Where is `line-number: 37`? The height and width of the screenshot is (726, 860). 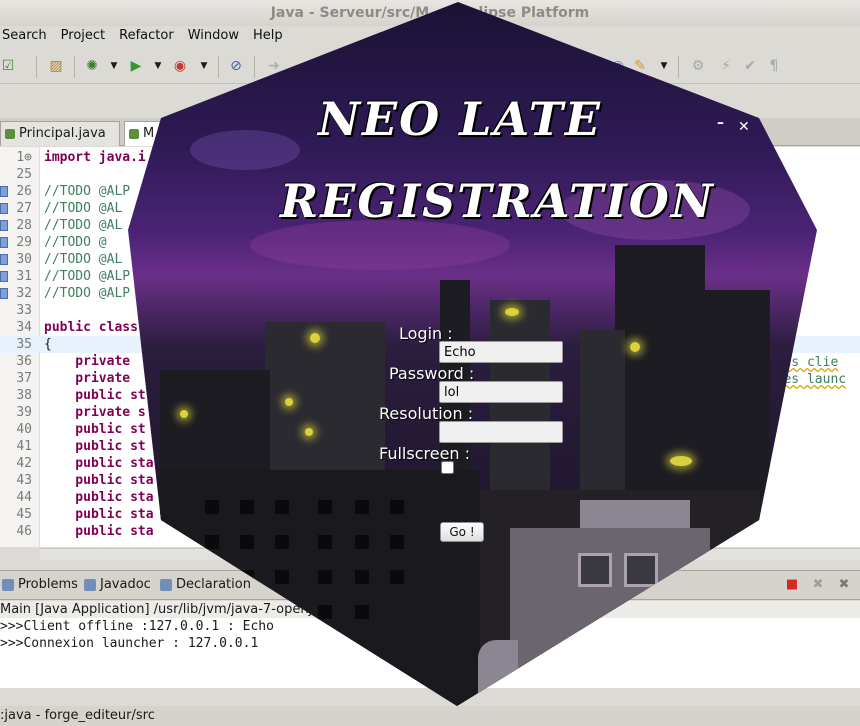 line-number: 37 is located at coordinates (24, 378).